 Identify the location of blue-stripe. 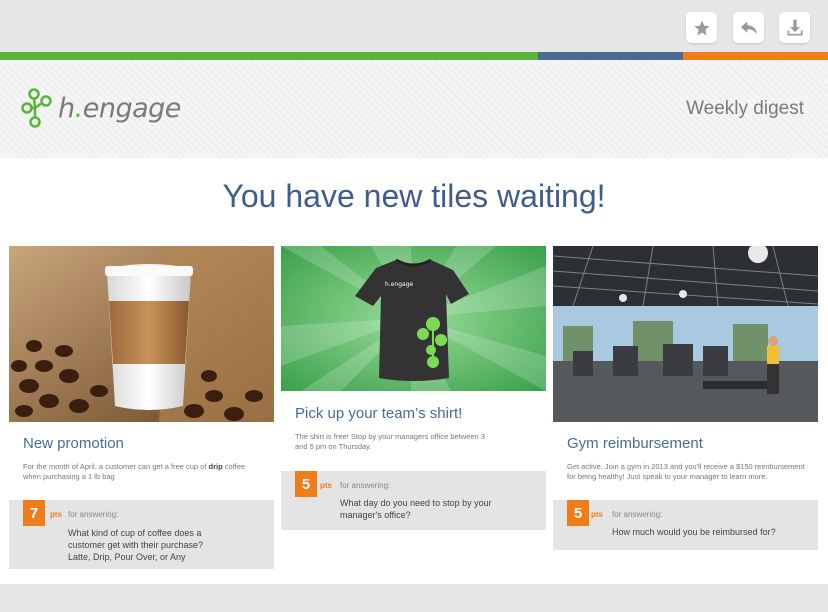
(610, 56).